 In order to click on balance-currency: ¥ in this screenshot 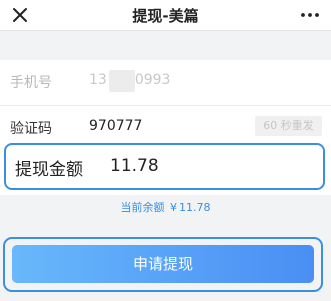, I will do `click(173, 207)`.